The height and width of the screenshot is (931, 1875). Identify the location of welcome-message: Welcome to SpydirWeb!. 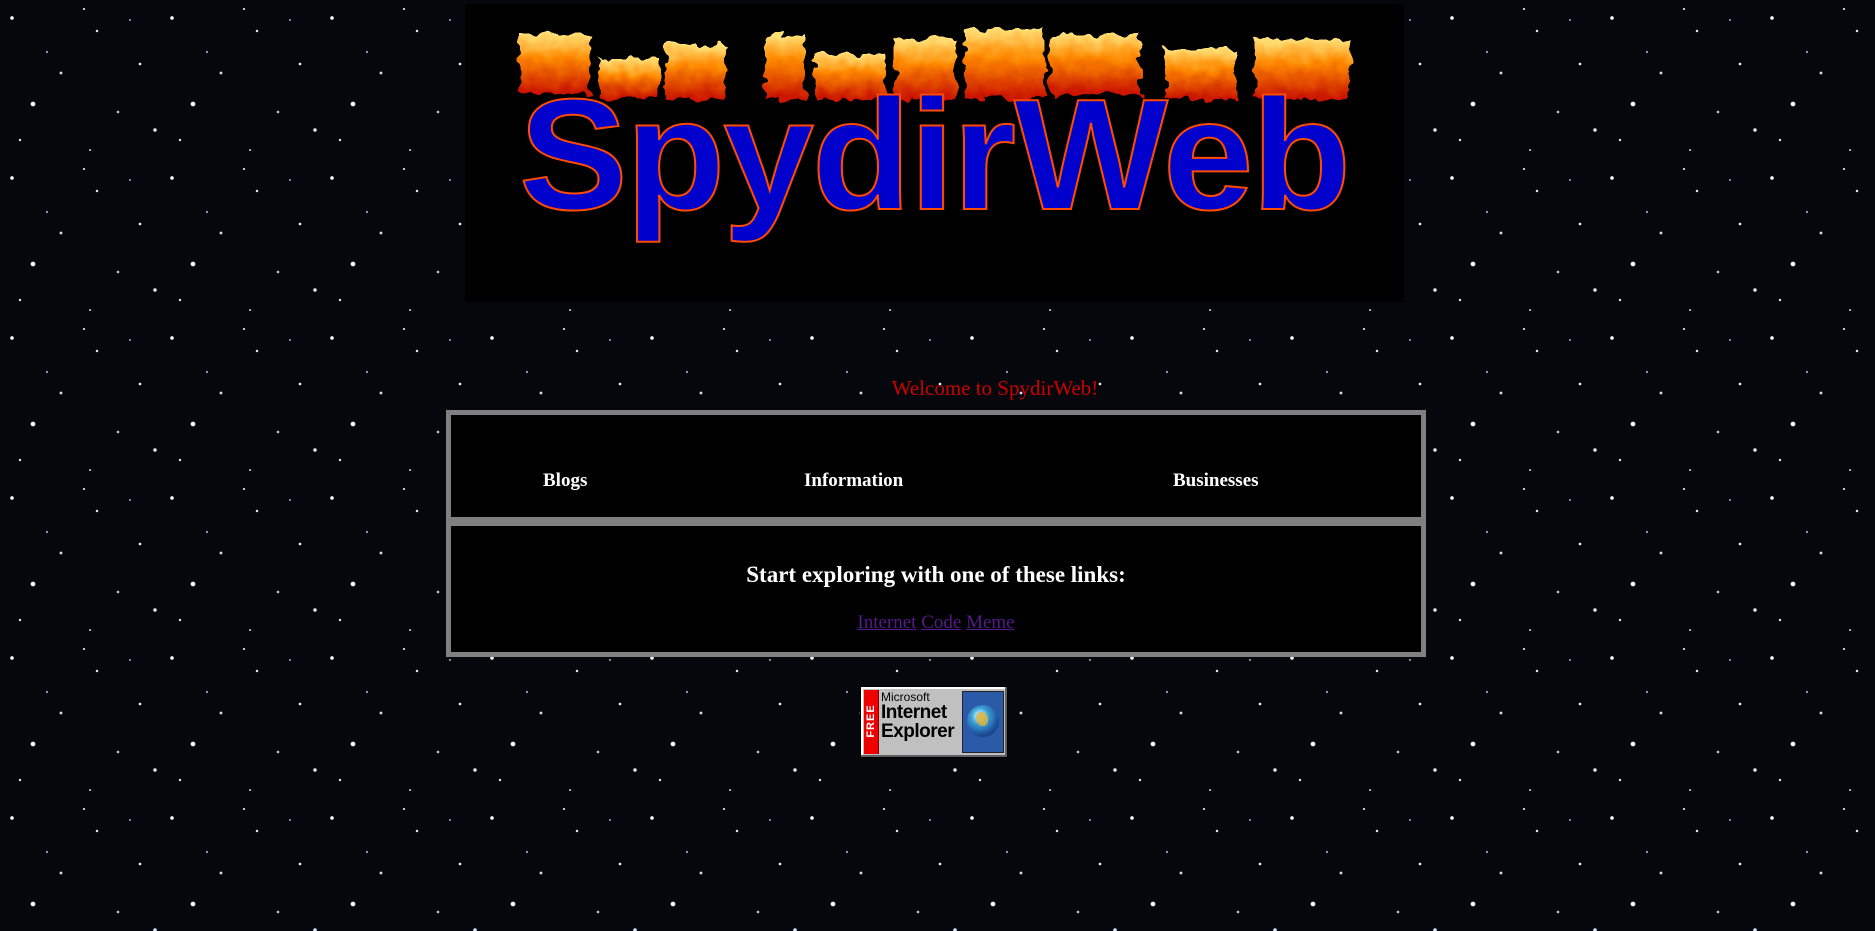
(995, 388).